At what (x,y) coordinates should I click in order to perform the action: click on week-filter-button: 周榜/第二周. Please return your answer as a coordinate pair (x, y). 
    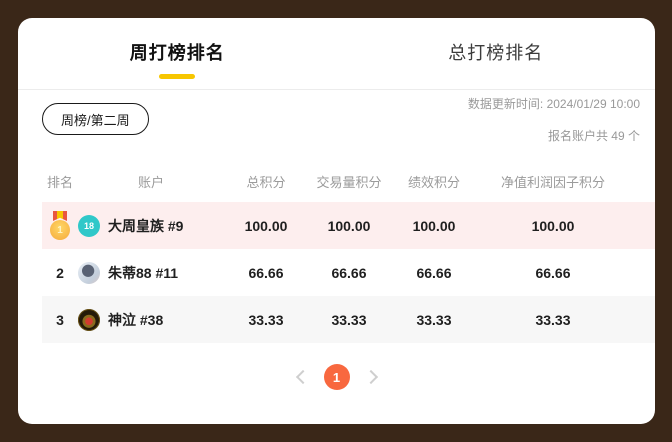
    Looking at the image, I should click on (95, 119).